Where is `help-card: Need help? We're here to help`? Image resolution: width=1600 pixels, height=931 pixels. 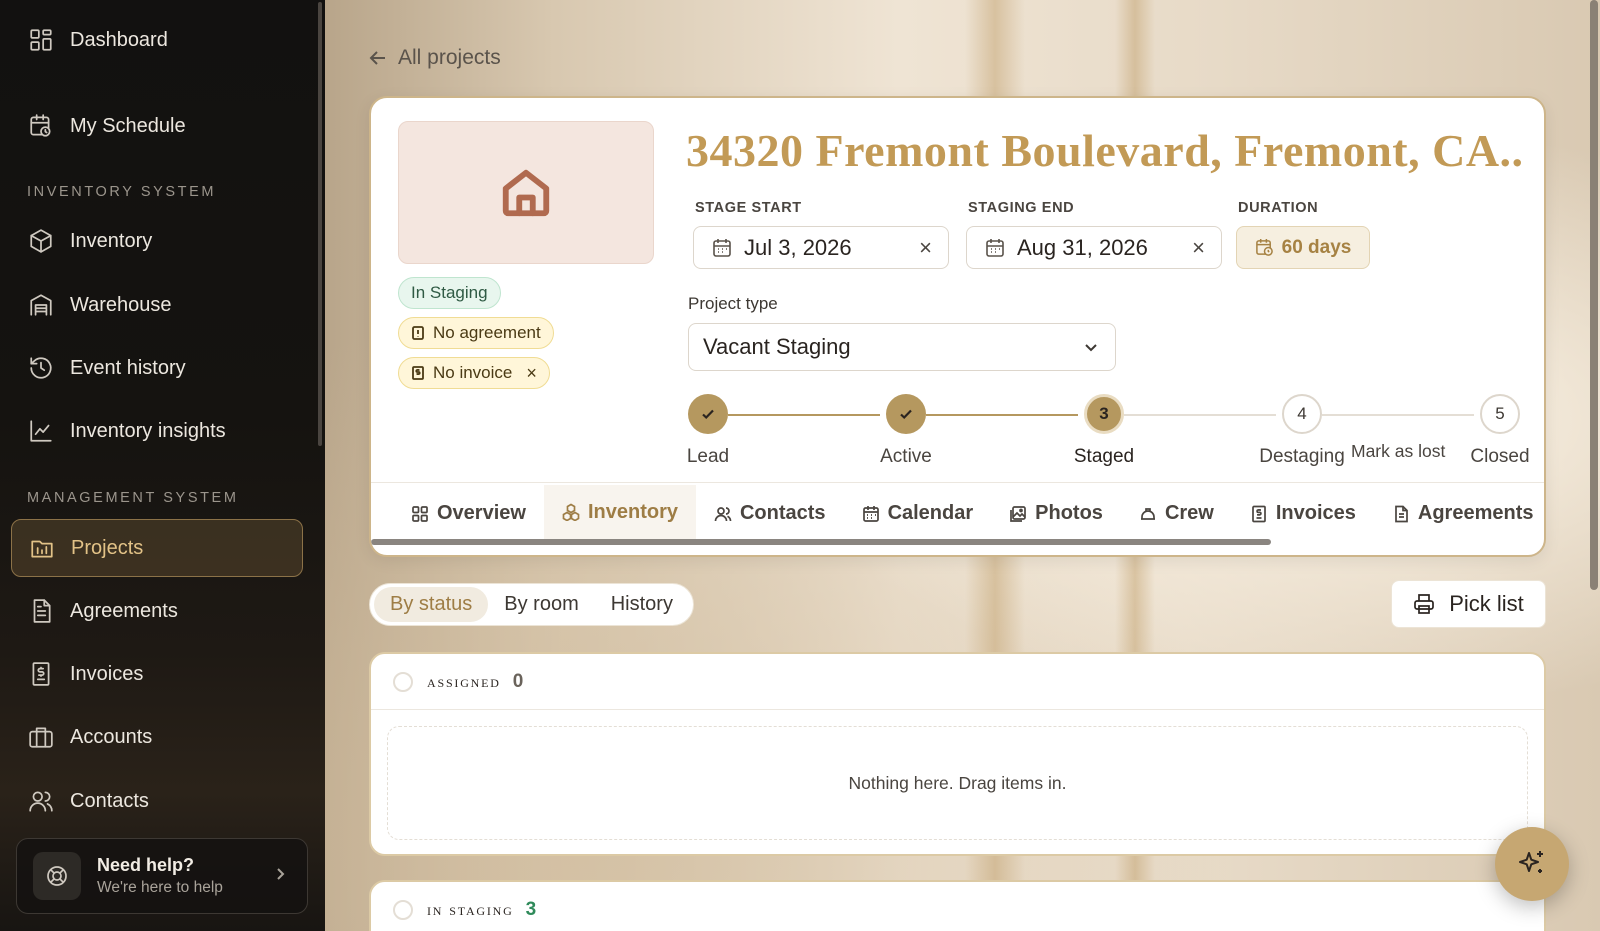 help-card: Need help? We're here to help is located at coordinates (162, 876).